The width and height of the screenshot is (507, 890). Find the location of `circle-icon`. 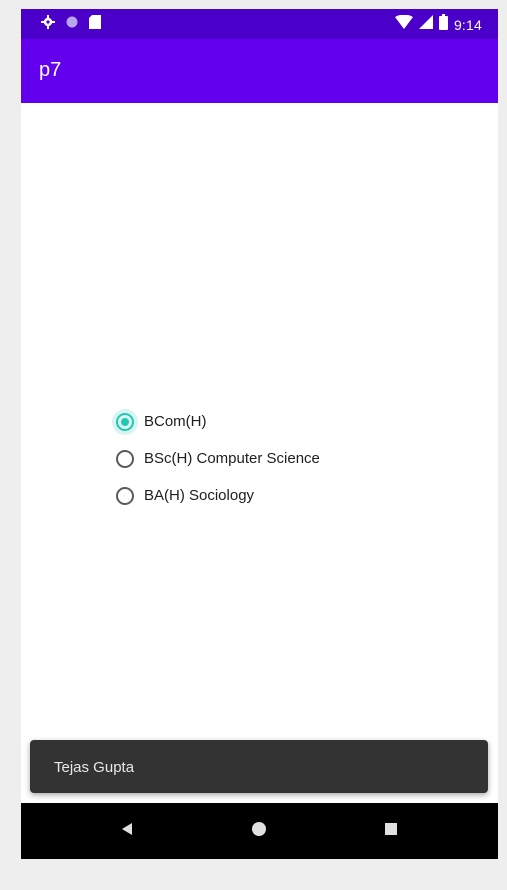

circle-icon is located at coordinates (72, 24).